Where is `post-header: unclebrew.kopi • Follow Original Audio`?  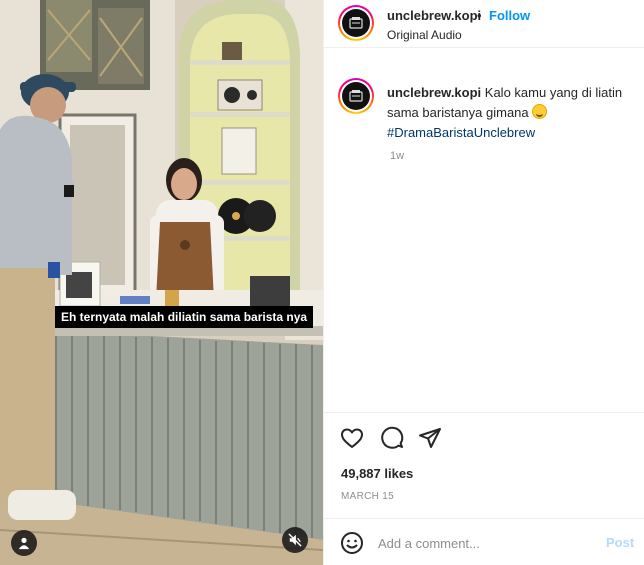 post-header: unclebrew.kopi • Follow Original Audio is located at coordinates (484, 24).